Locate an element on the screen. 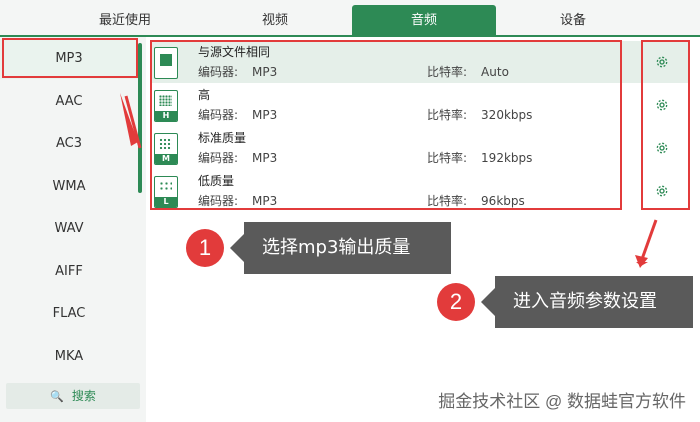 The width and height of the screenshot is (700, 422). step-1-callout: 选择mp3输出质量 is located at coordinates (340, 248).